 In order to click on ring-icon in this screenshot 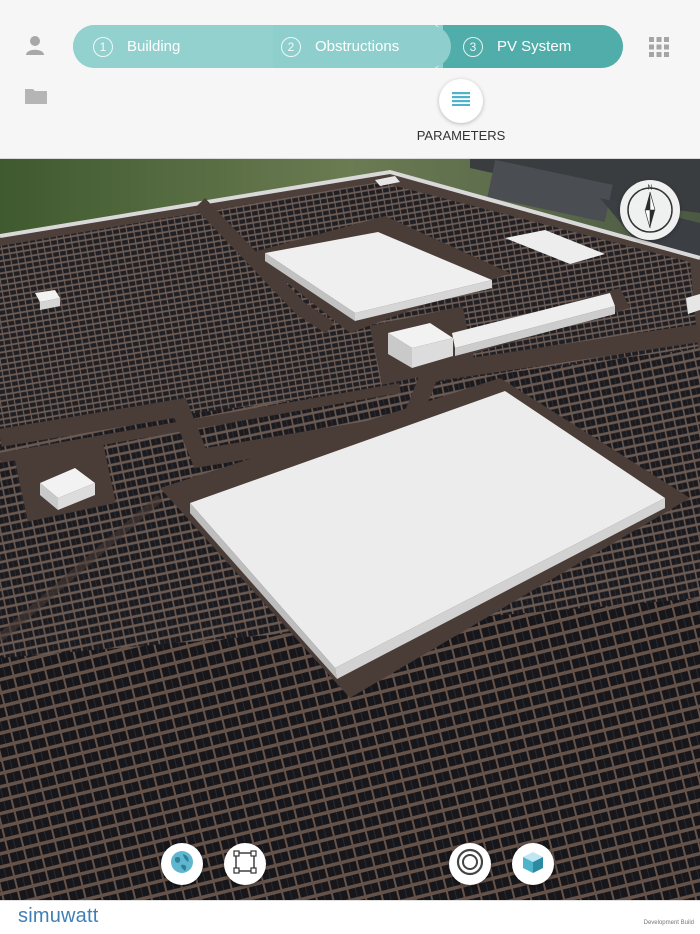, I will do `click(470, 864)`.